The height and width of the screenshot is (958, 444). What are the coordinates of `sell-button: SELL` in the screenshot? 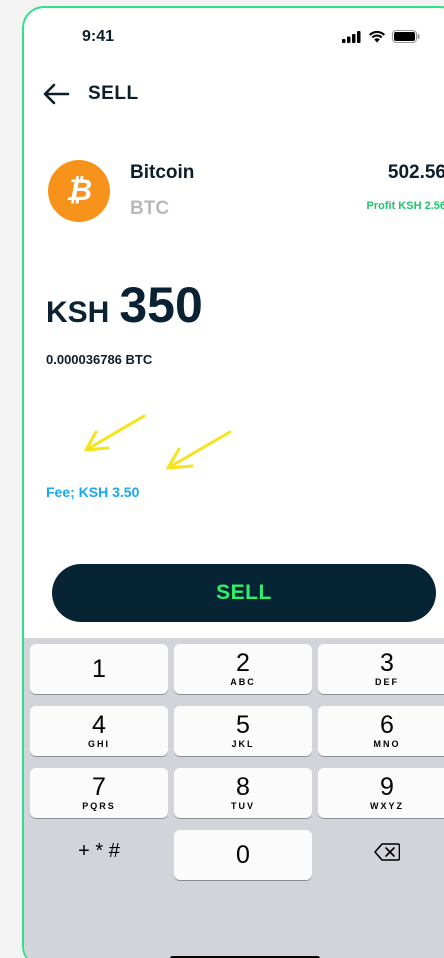 It's located at (244, 593).